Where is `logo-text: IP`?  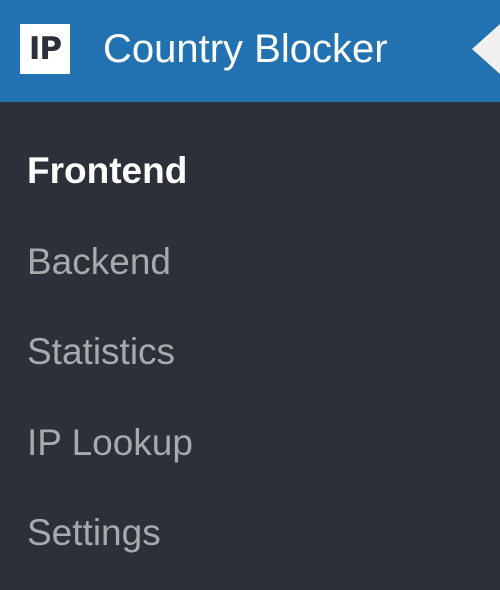
logo-text: IP is located at coordinates (45, 48).